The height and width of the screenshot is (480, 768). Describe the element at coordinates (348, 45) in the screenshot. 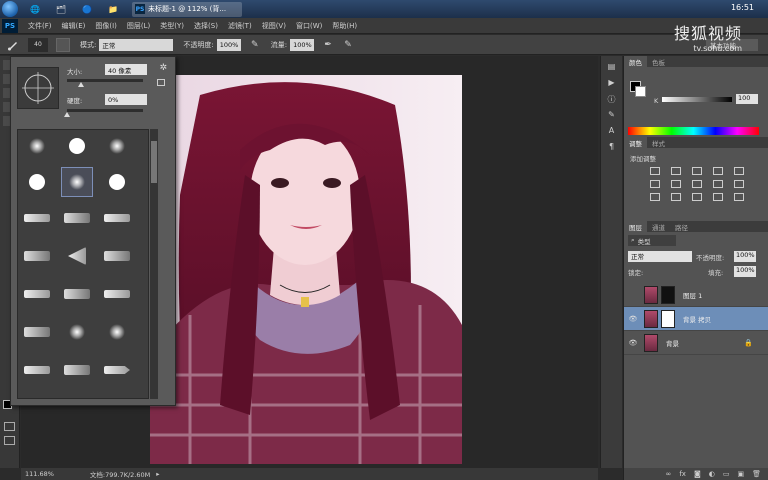

I see `pressure-size-icon: ✎` at that location.